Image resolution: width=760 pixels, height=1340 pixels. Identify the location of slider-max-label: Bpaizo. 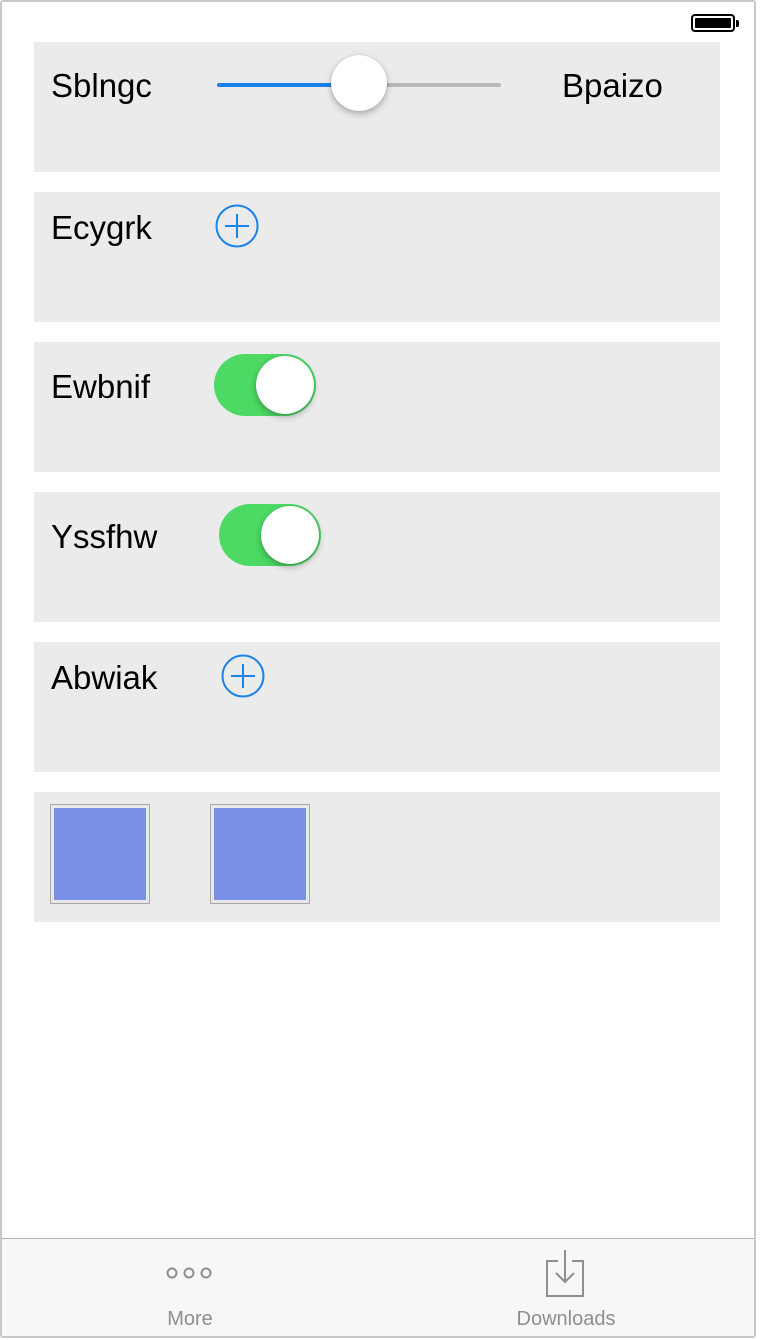
(612, 85).